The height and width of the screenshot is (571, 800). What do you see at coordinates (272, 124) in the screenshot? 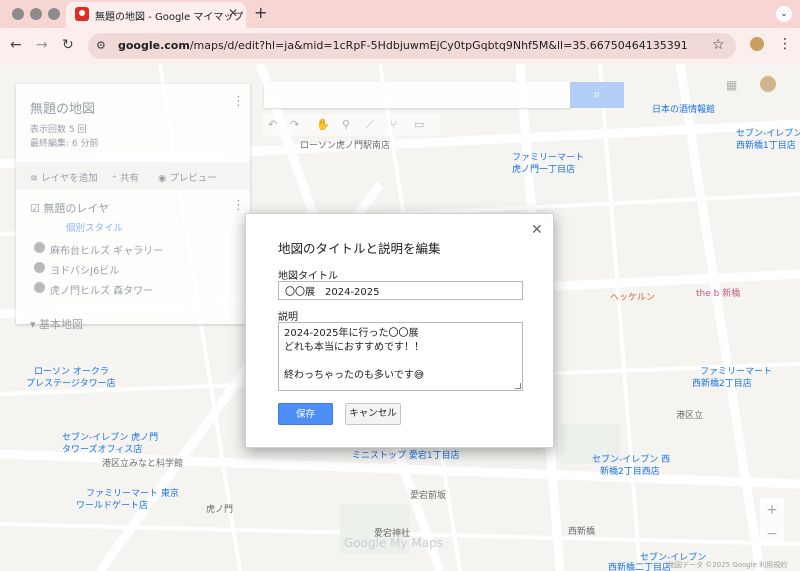
I see `undo-icon: ↶` at bounding box center [272, 124].